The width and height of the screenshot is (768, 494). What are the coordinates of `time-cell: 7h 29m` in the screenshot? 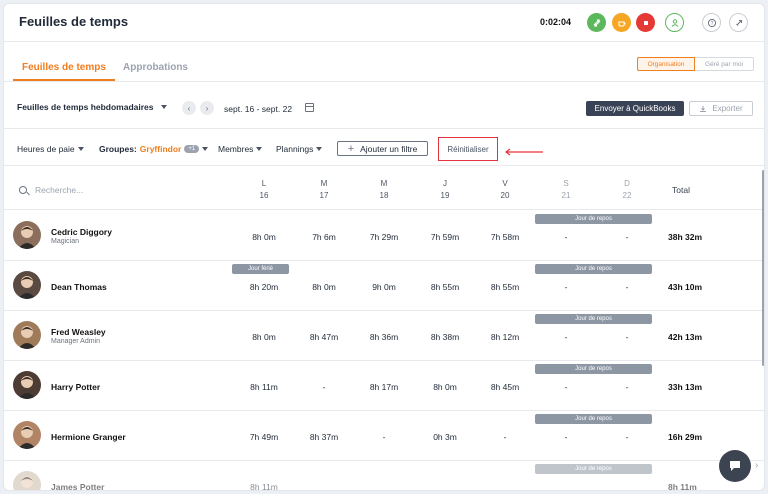 It's located at (384, 237).